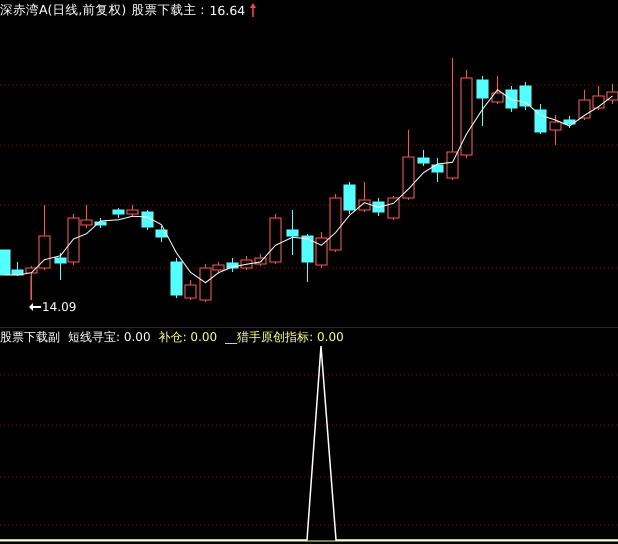 This screenshot has width=618, height=544. I want to click on panel-name: 股票下载副, so click(30, 337).